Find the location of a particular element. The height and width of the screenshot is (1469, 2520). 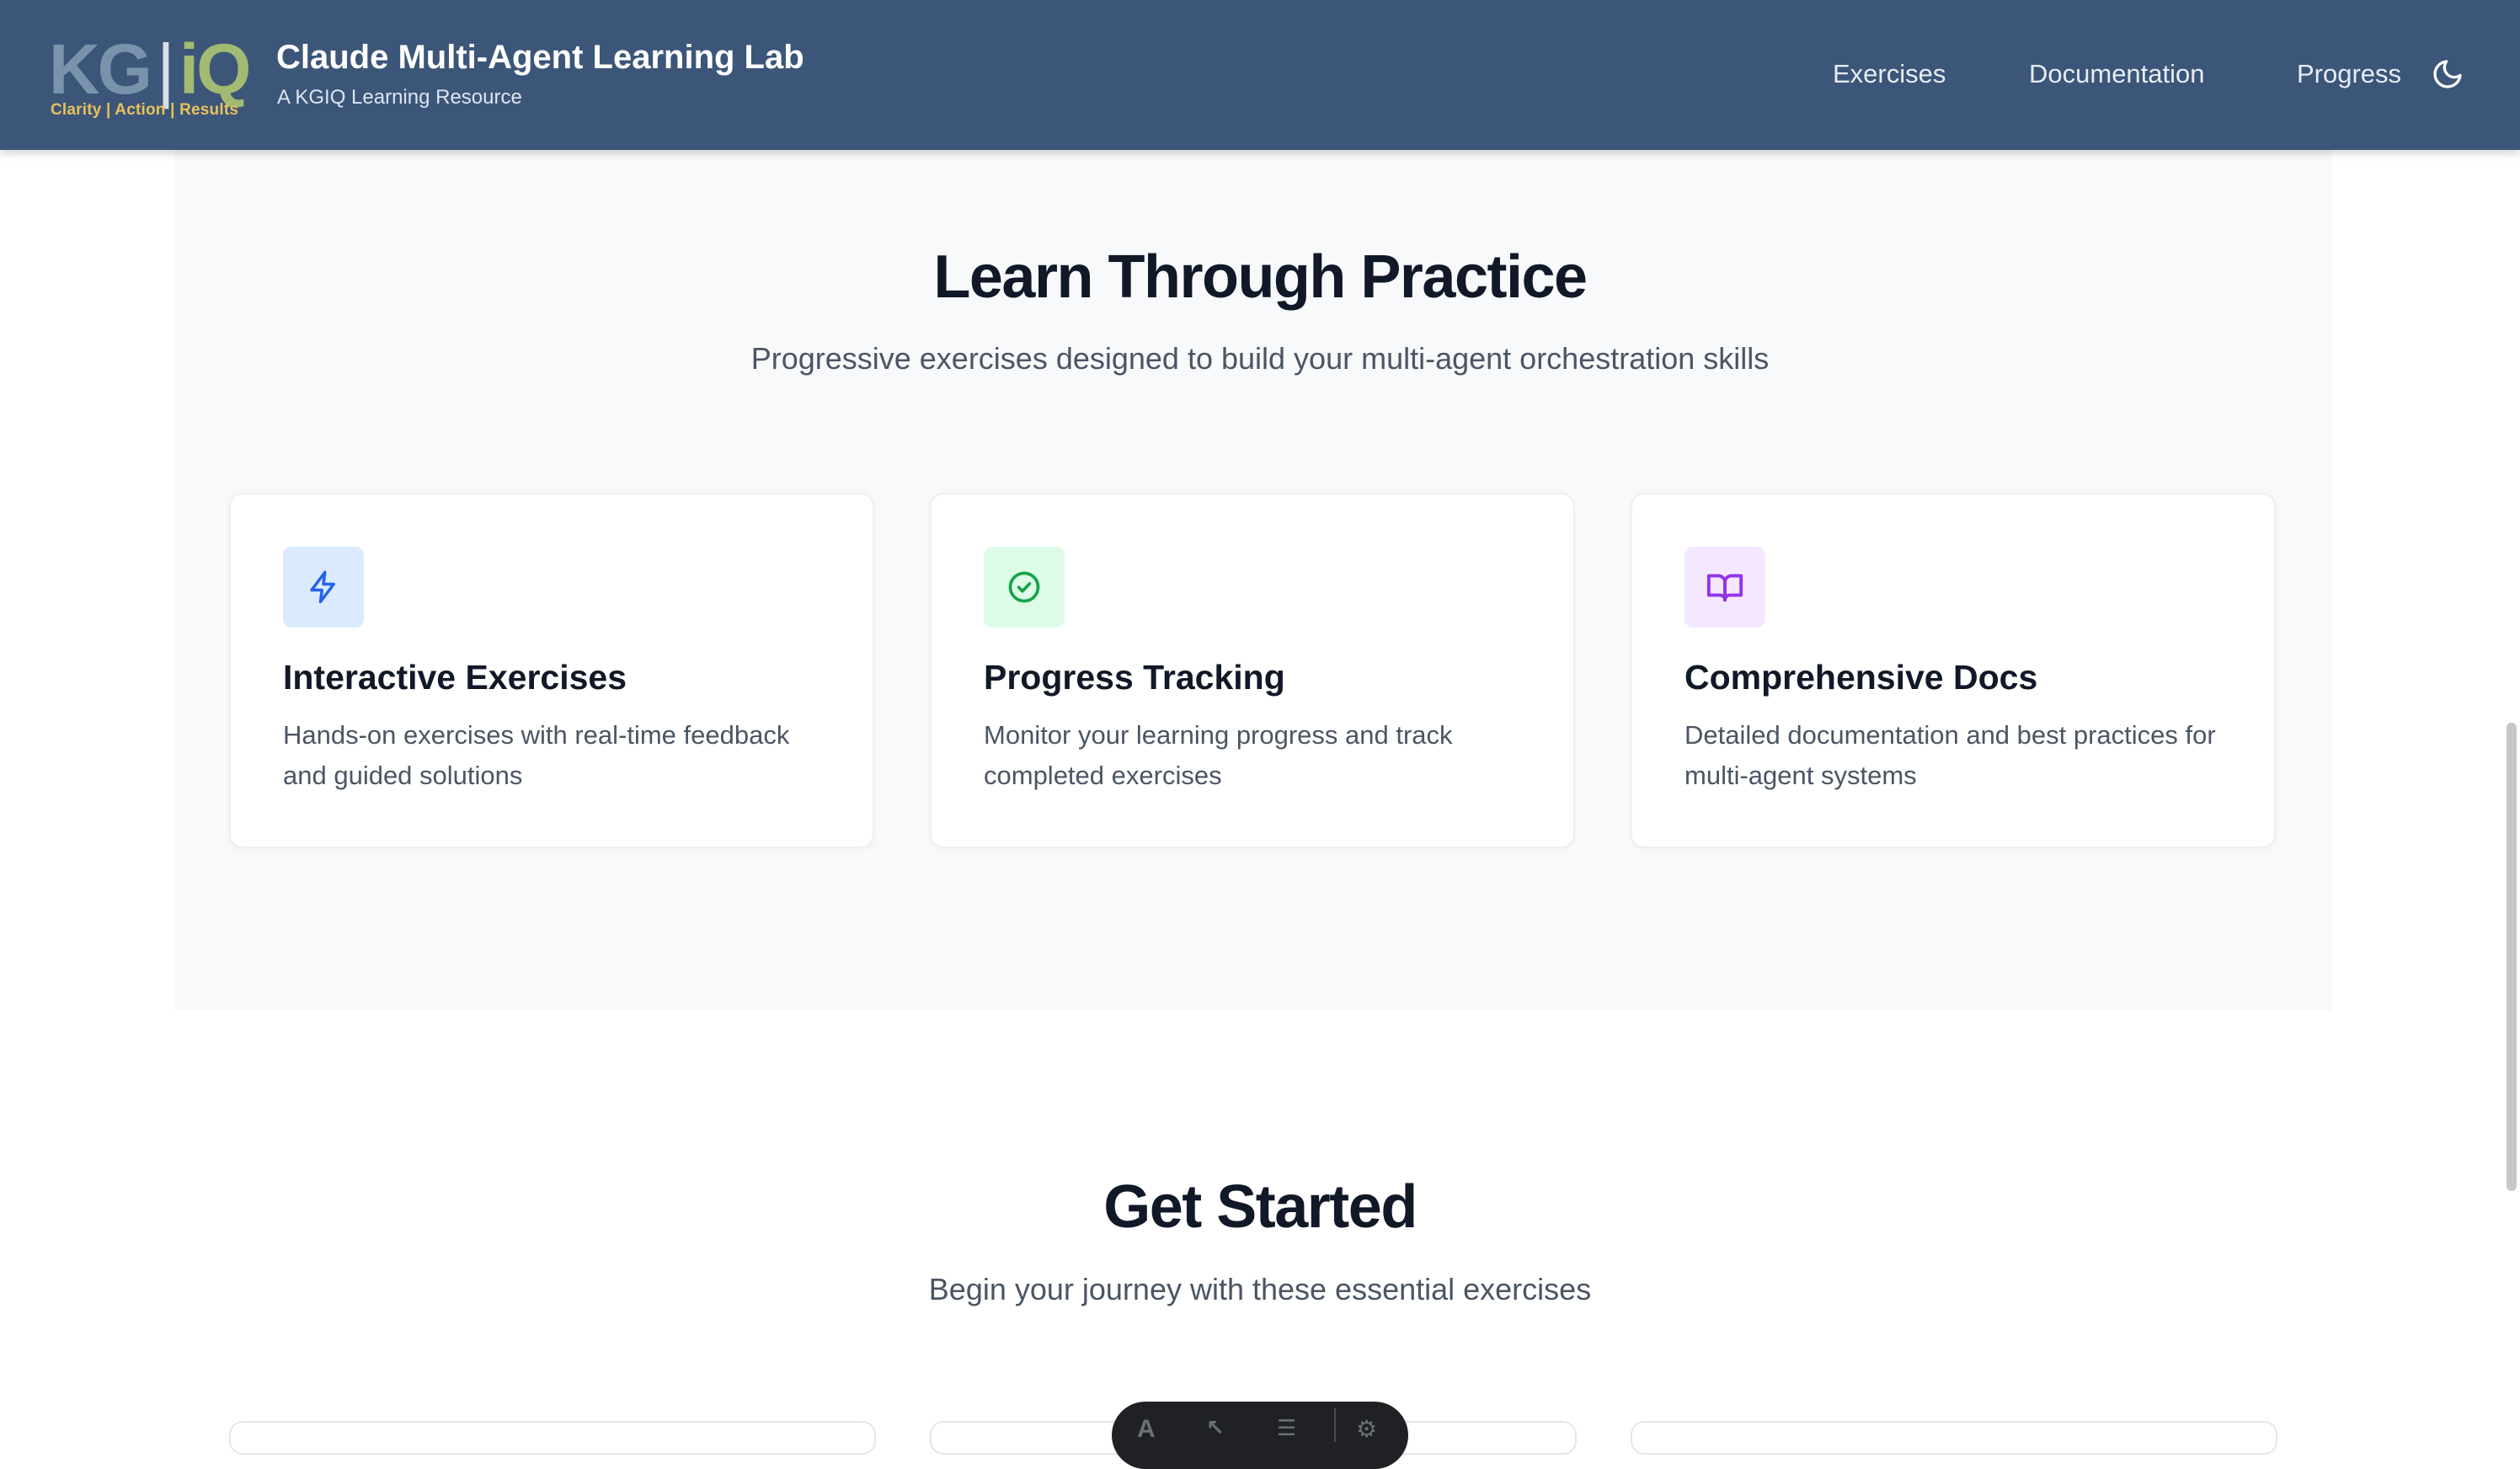

scrollbar-thumb is located at coordinates (2512, 957).